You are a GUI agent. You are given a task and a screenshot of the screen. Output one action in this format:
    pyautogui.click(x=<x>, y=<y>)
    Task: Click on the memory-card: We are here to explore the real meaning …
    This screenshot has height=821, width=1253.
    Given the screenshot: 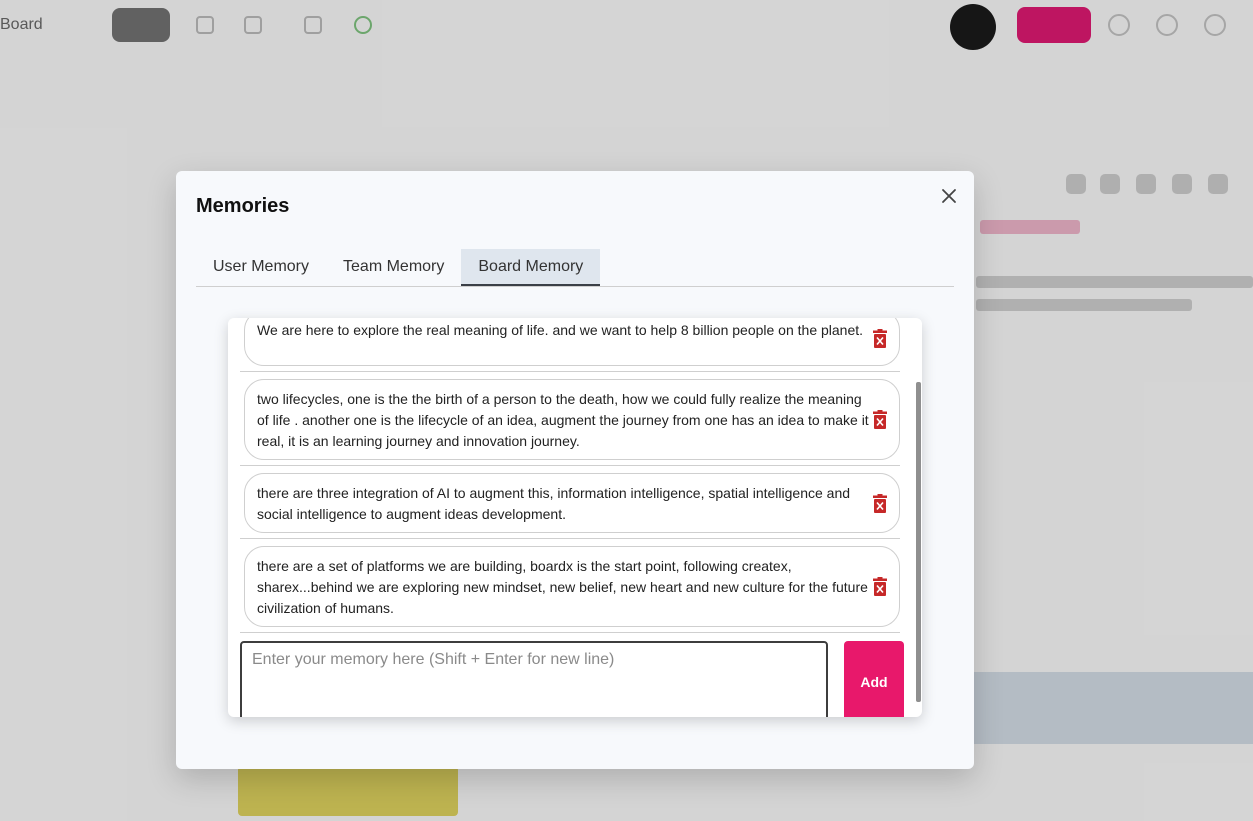 What is the action you would take?
    pyautogui.click(x=572, y=342)
    